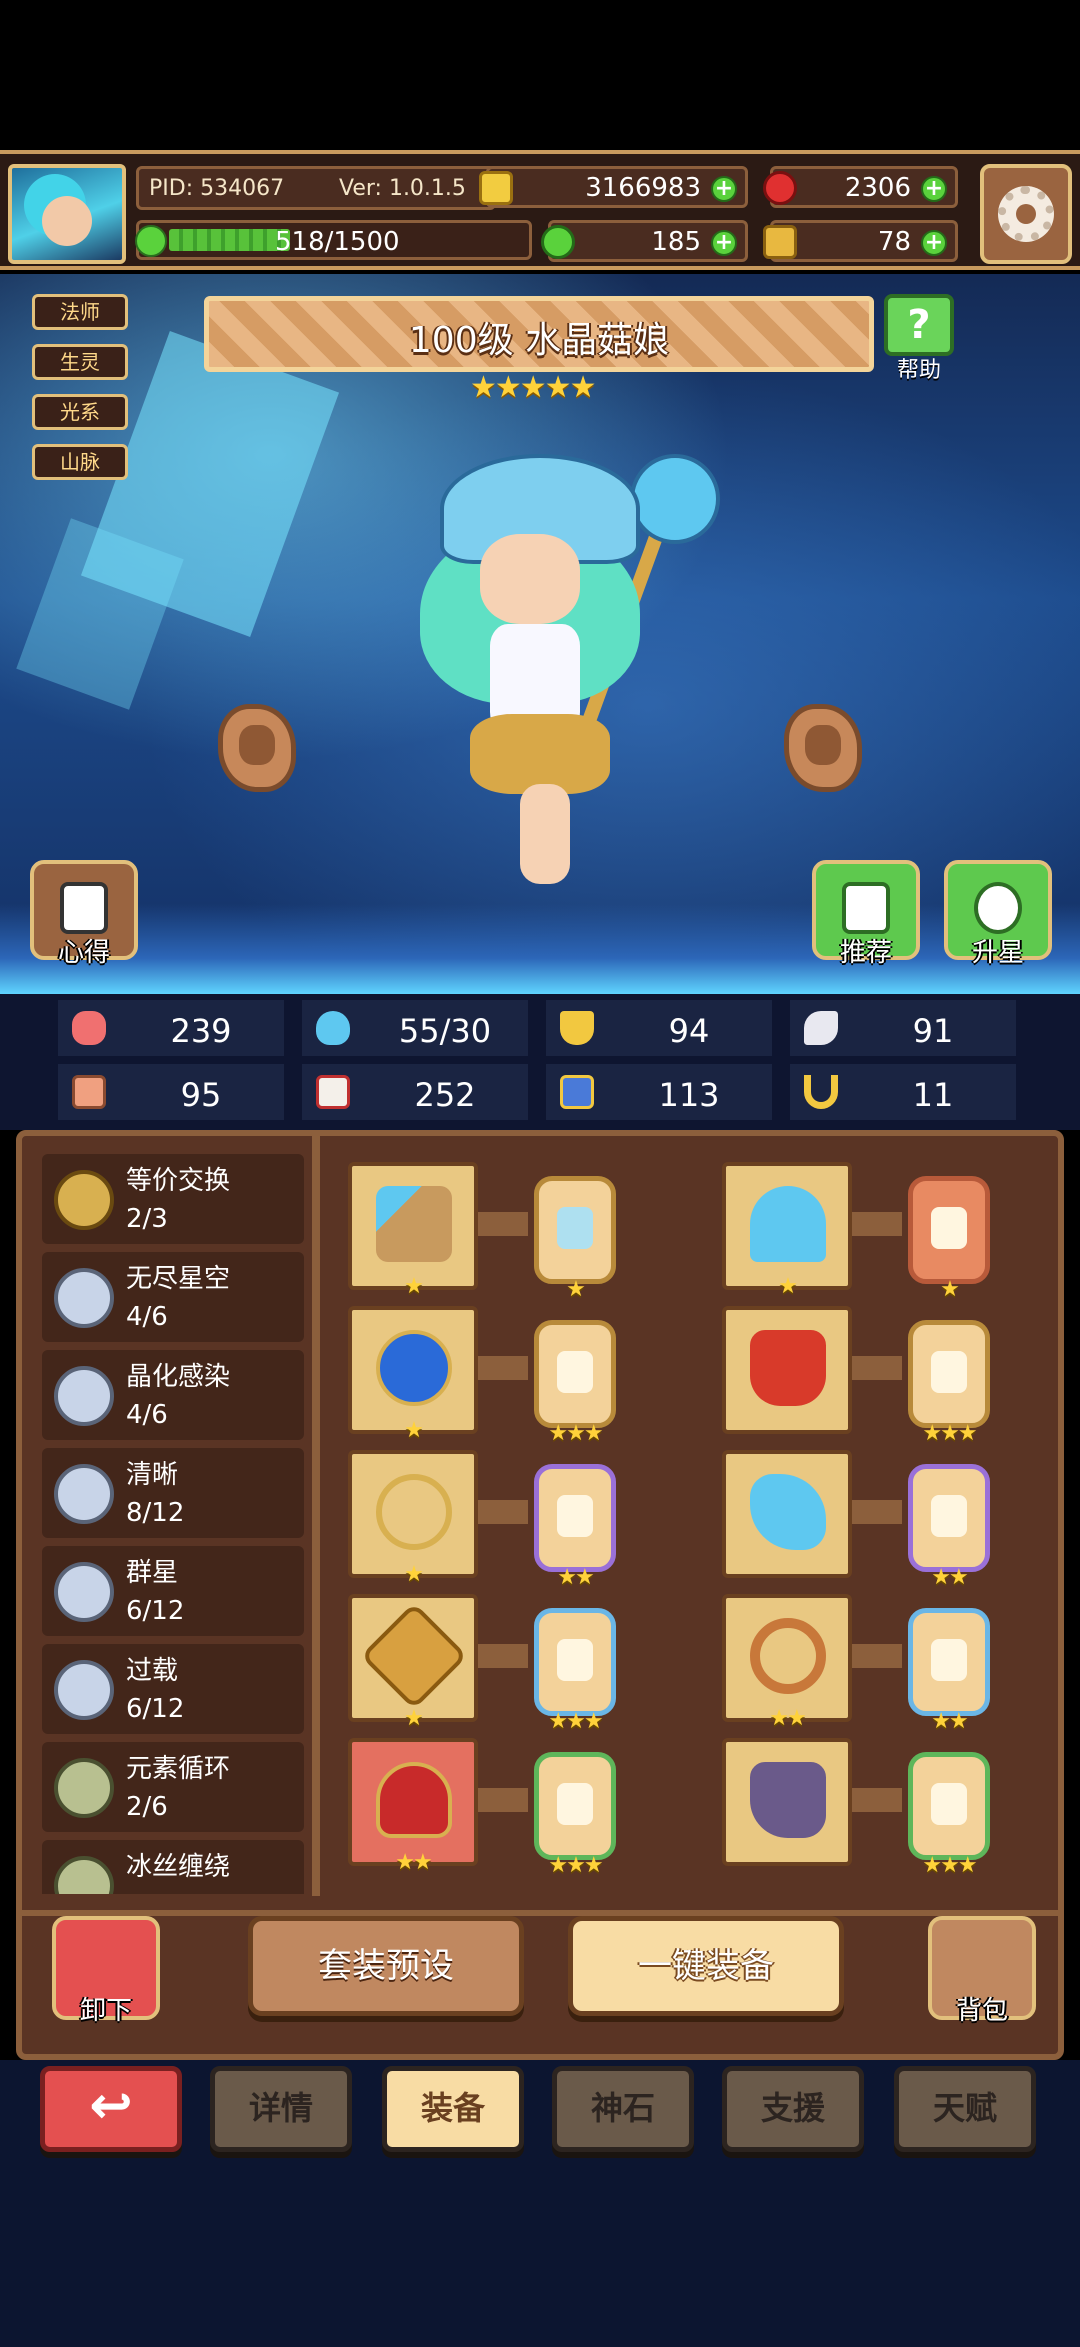 Image resolution: width=1080 pixels, height=2347 pixels. Describe the element at coordinates (949, 1577) in the screenshot. I see `gem-stars: ★★` at that location.